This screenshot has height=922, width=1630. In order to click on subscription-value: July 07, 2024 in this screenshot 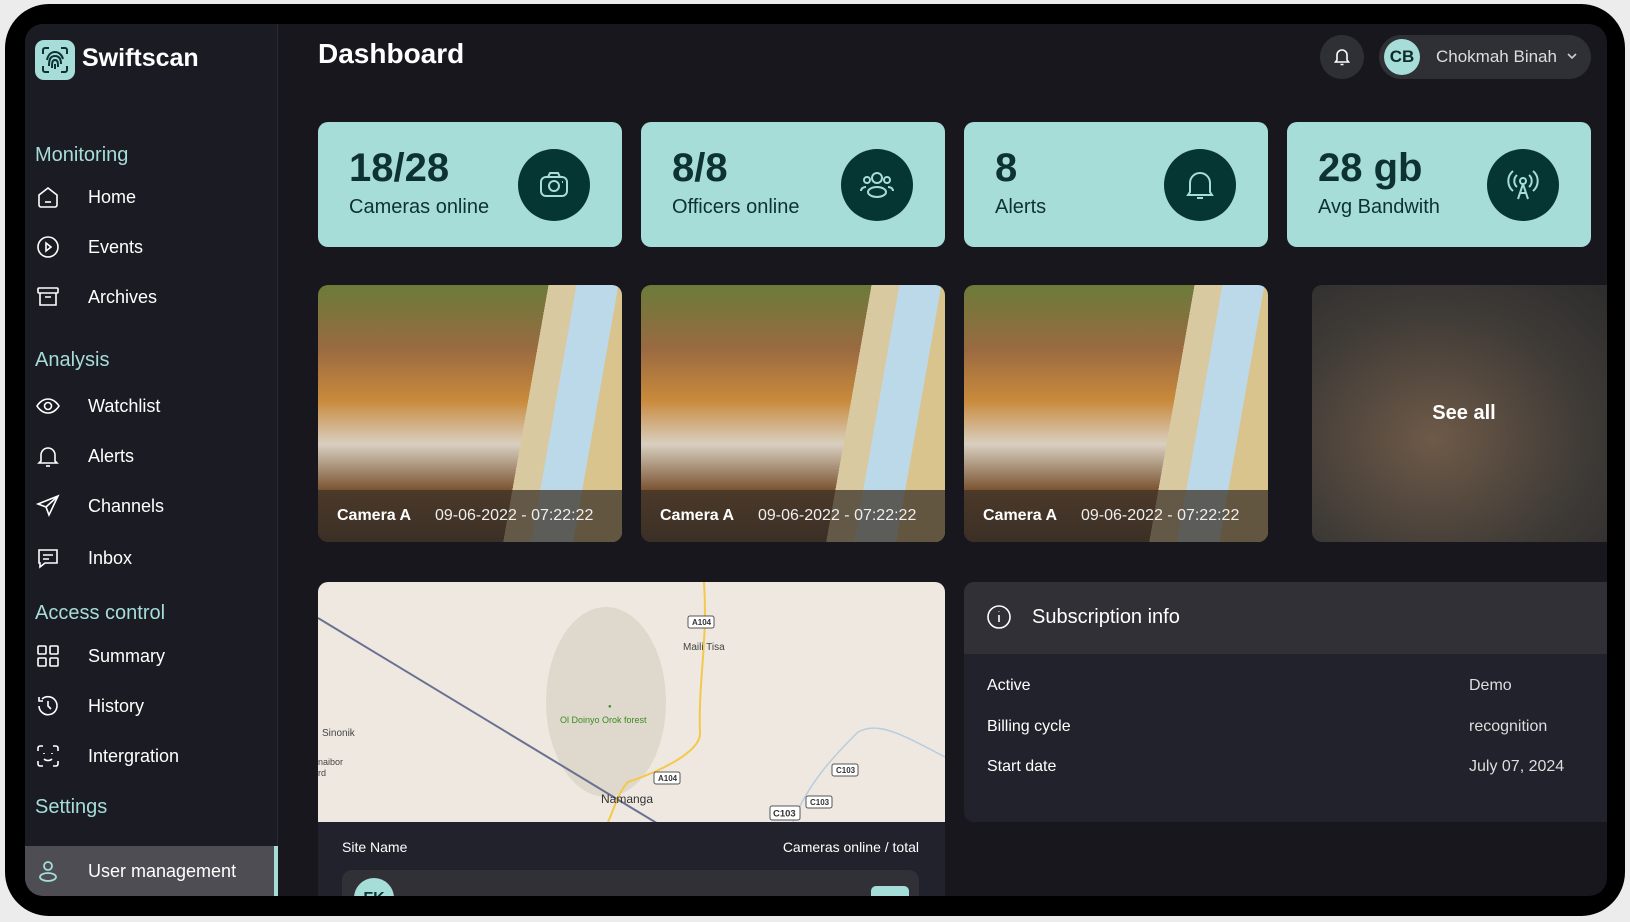, I will do `click(1517, 766)`.